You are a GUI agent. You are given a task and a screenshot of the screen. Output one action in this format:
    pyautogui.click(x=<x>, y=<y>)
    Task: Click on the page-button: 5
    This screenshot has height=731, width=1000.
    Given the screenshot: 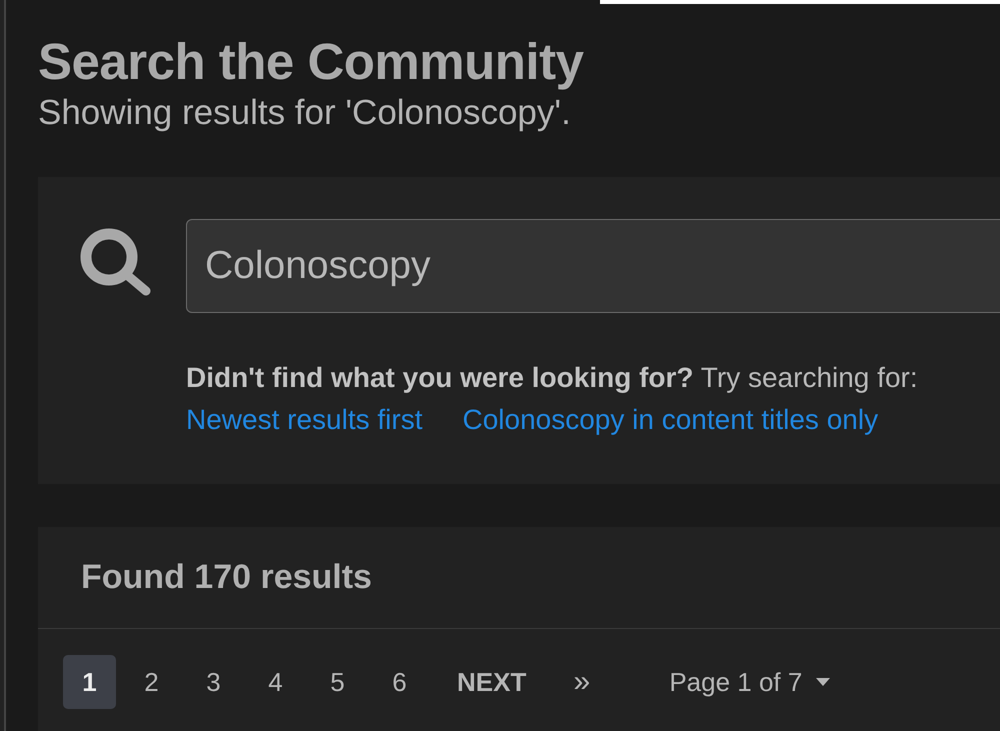 What is the action you would take?
    pyautogui.click(x=337, y=682)
    